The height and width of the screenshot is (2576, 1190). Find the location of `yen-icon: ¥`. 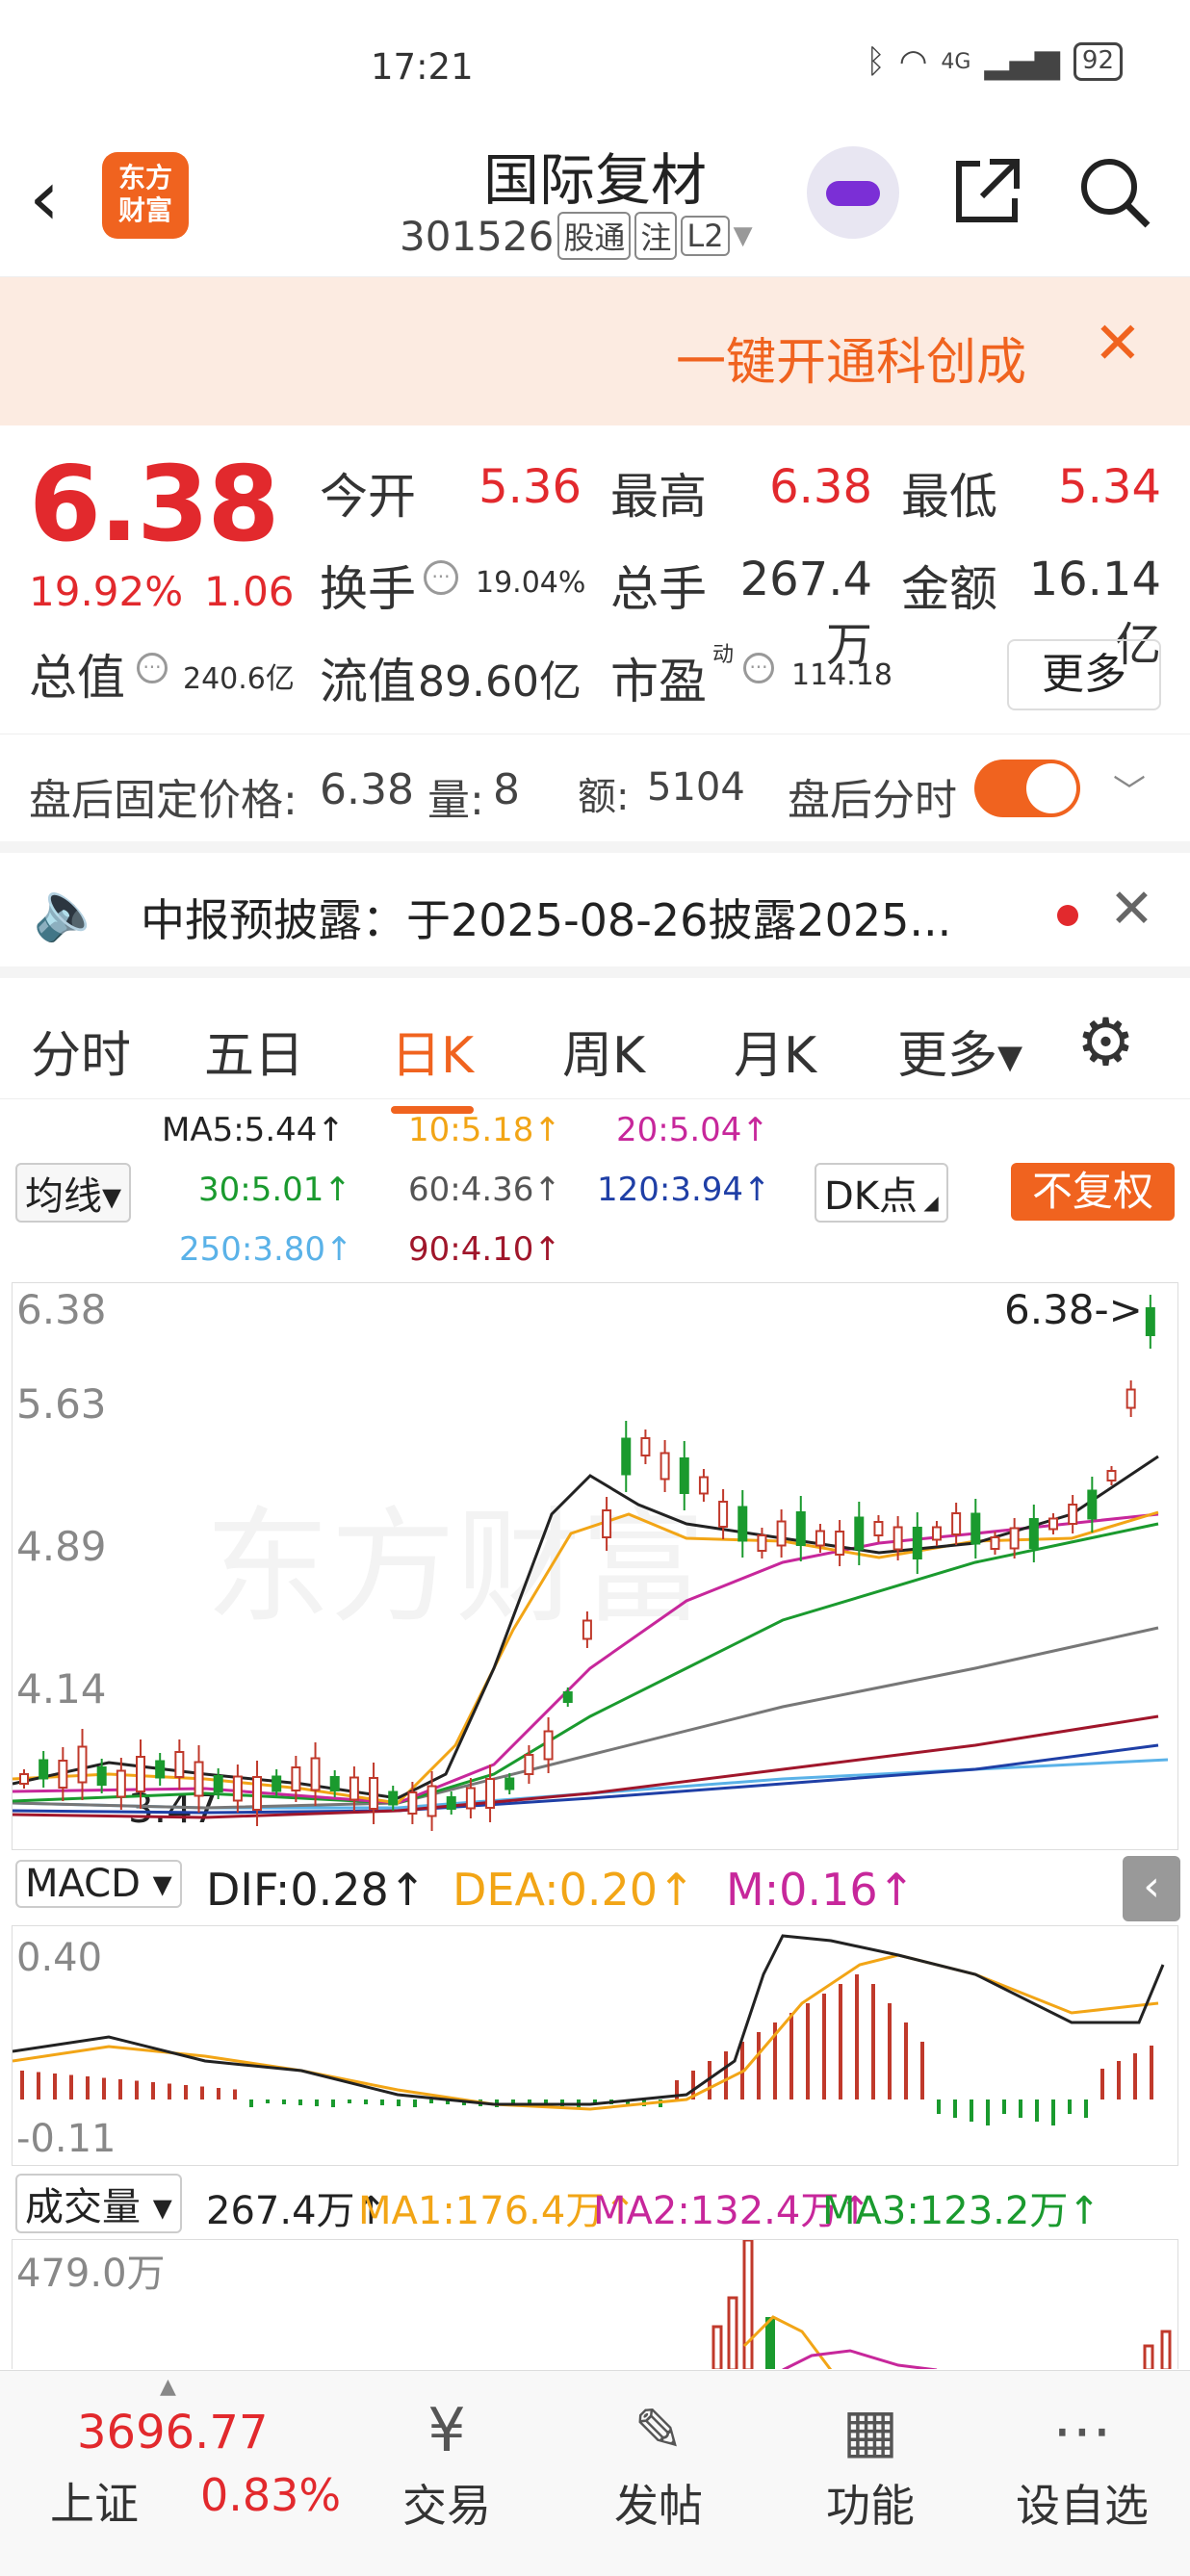

yen-icon: ¥ is located at coordinates (447, 2430).